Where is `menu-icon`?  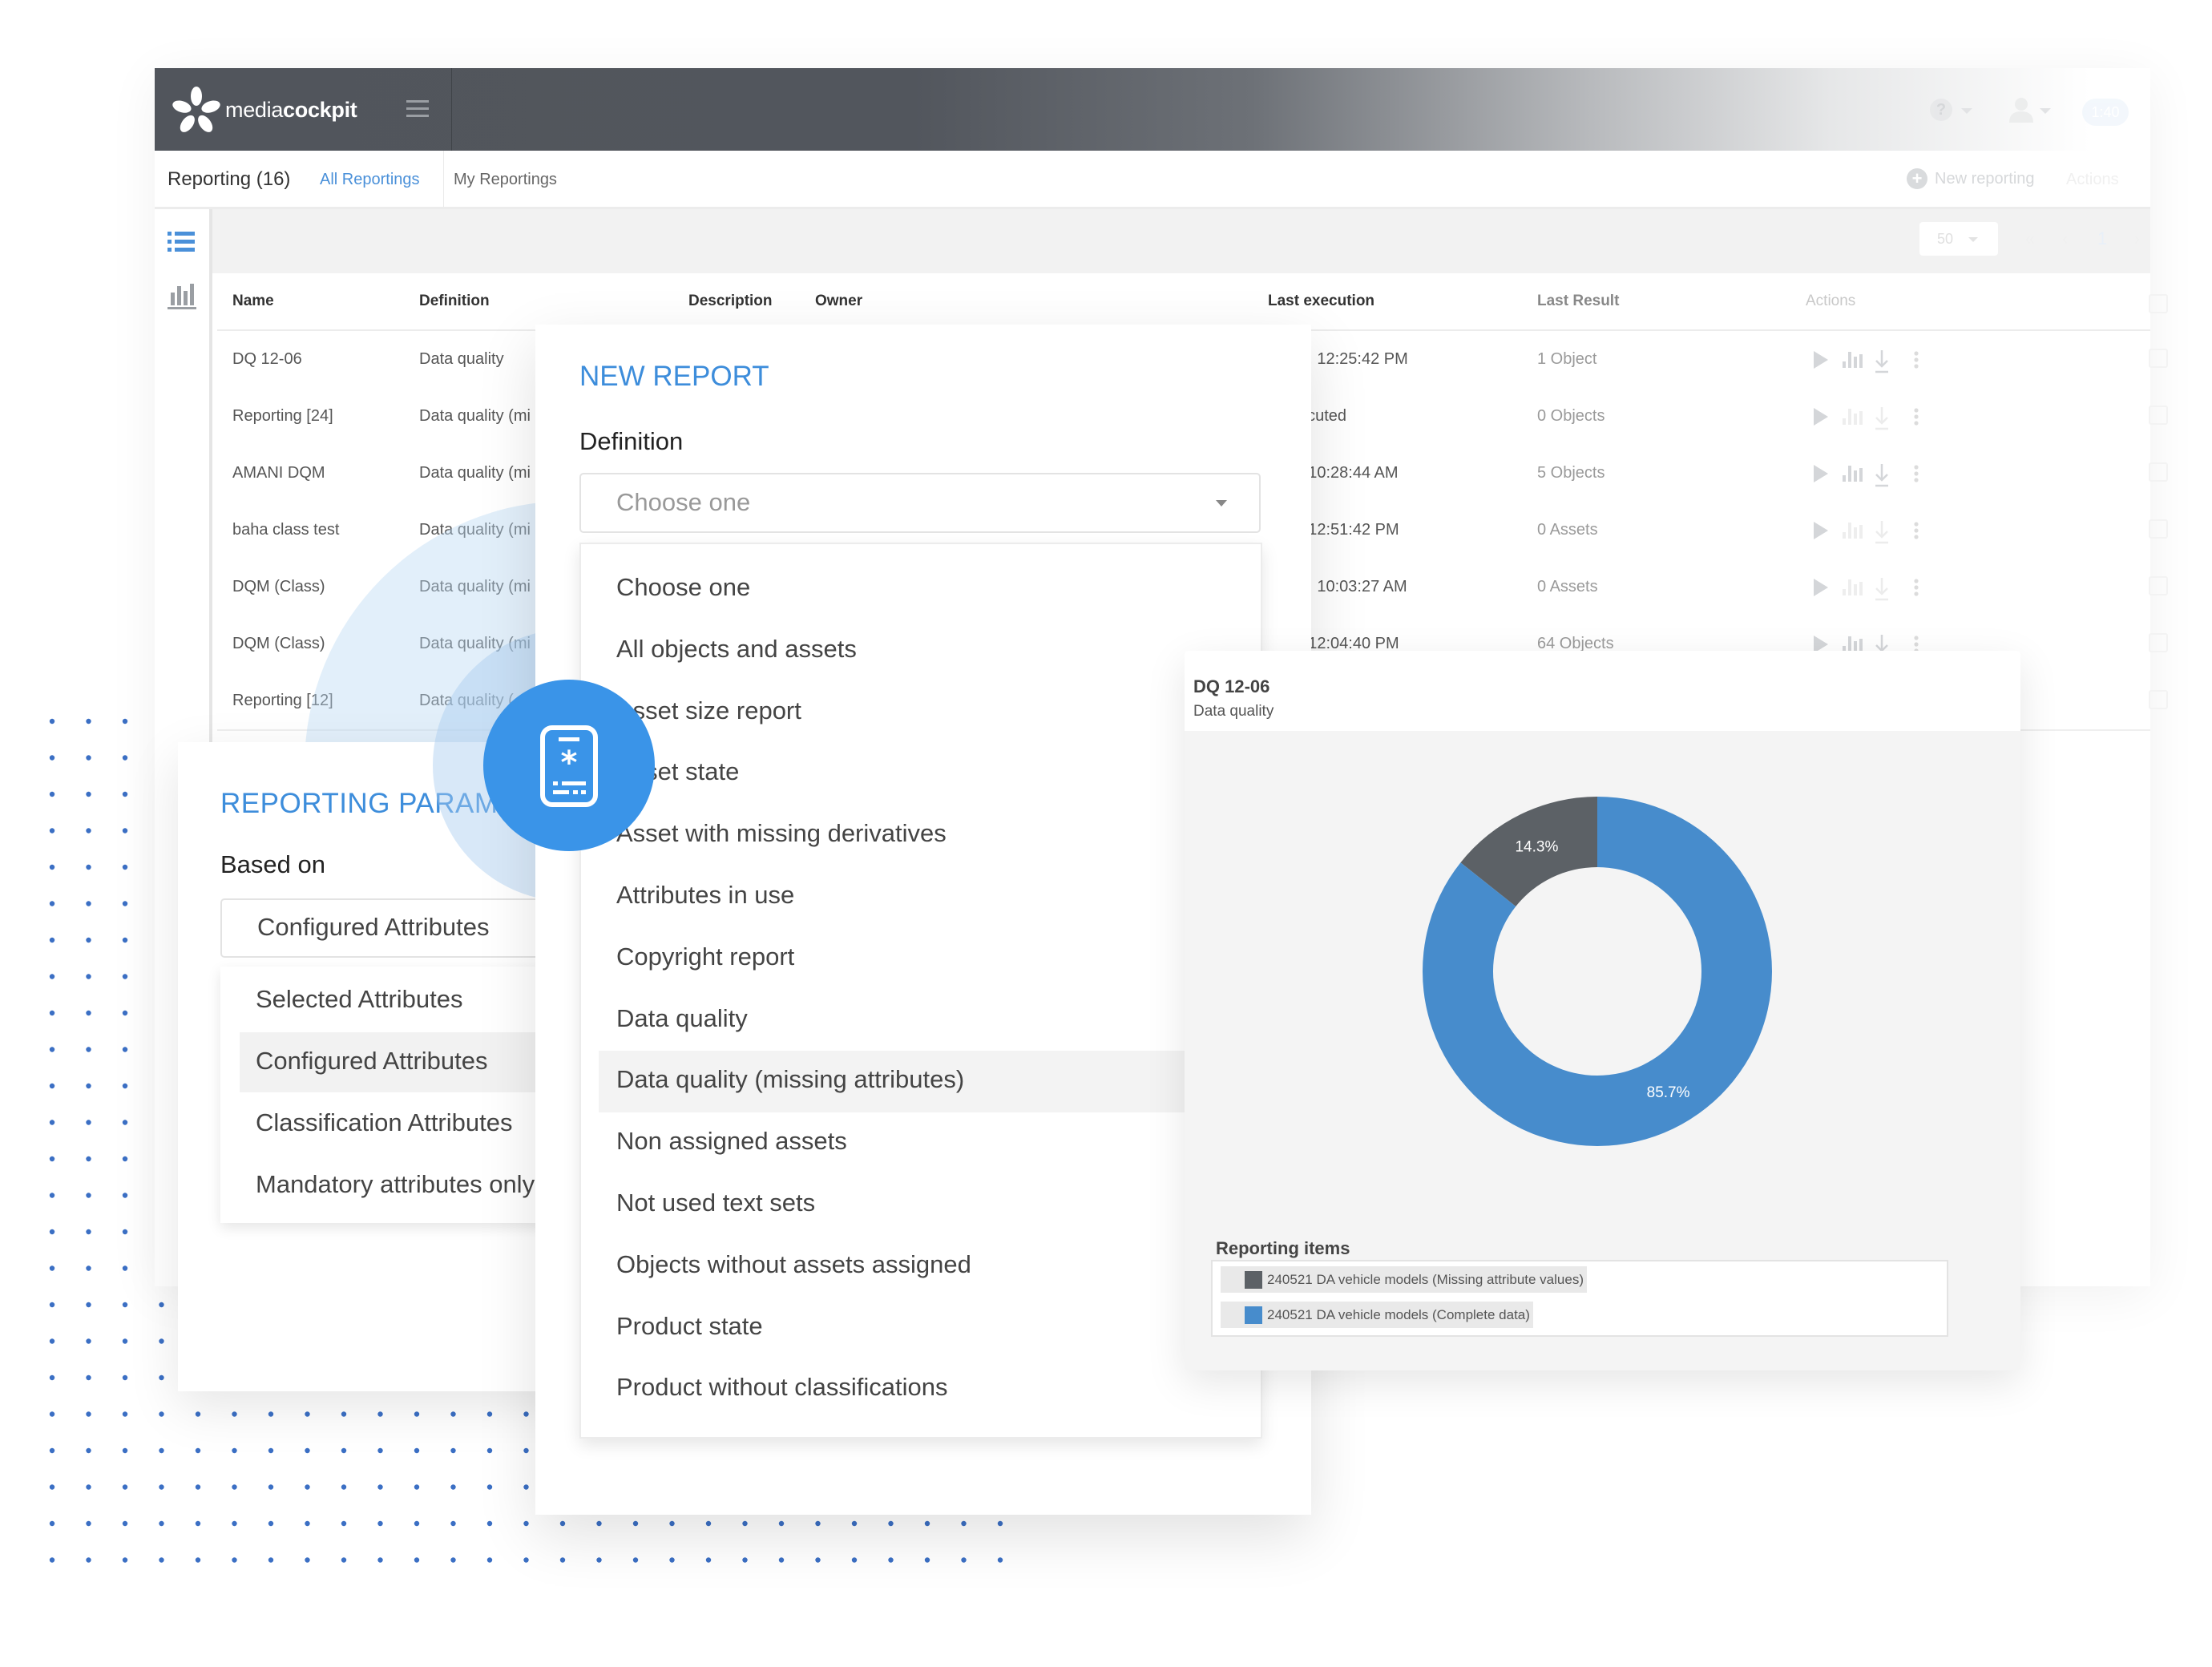
menu-icon is located at coordinates (417, 109).